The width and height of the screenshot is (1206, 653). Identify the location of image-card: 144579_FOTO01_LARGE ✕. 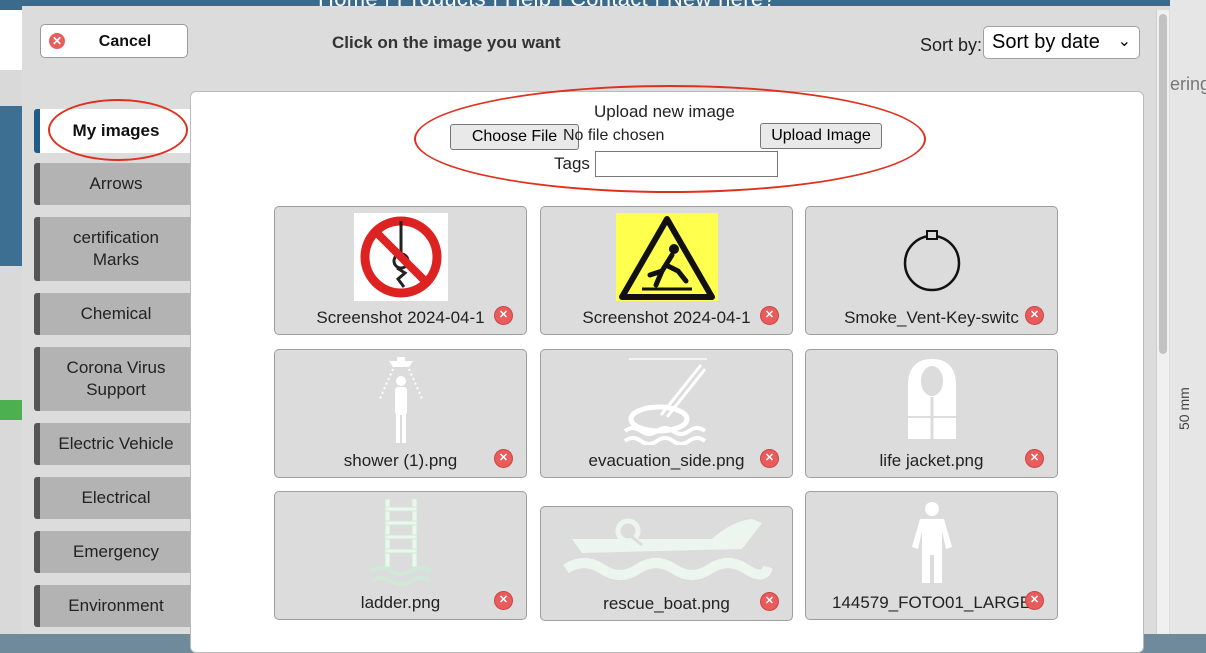
(931, 555).